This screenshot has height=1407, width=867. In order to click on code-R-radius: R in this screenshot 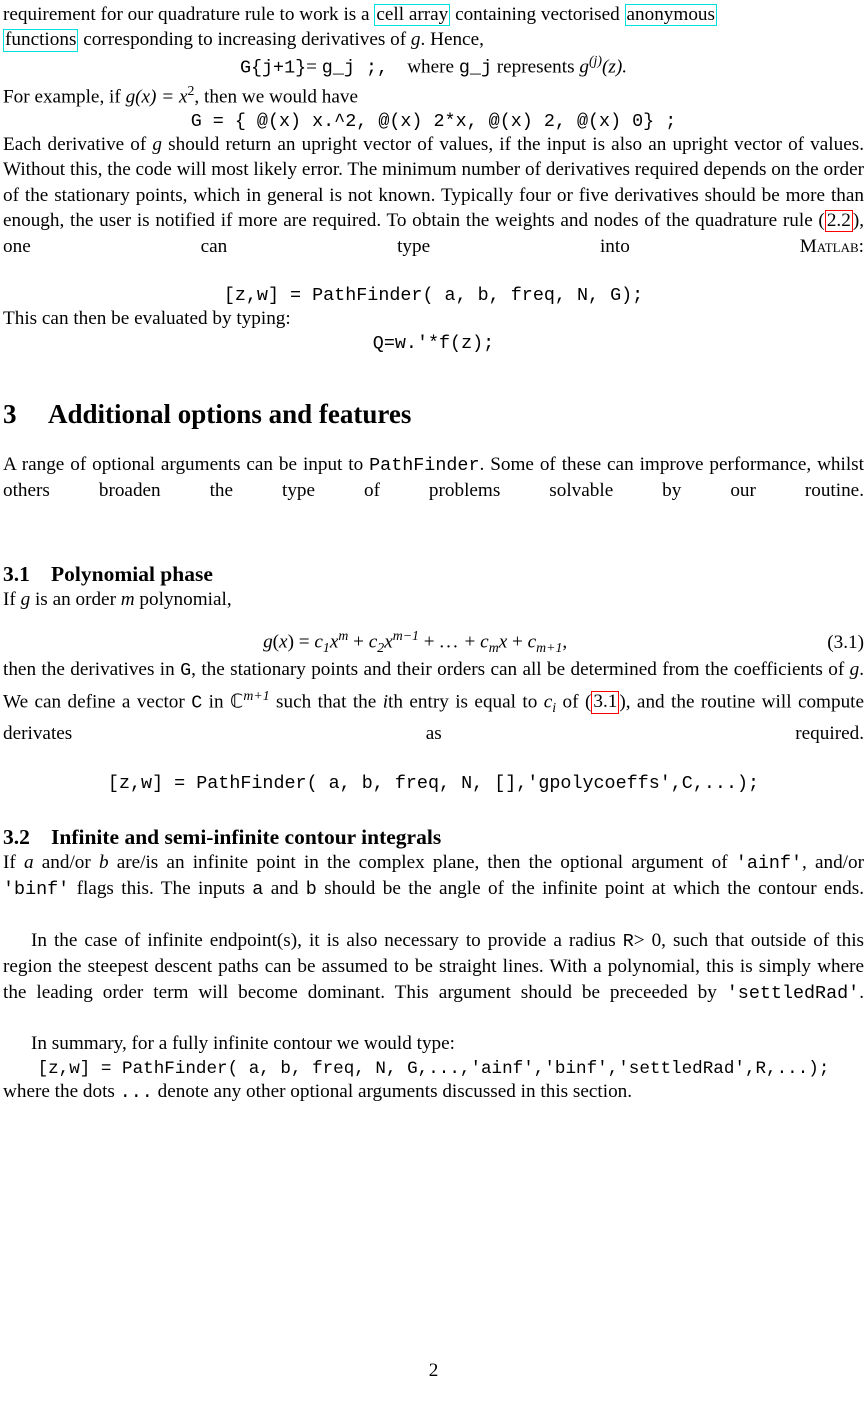, I will do `click(628, 941)`.